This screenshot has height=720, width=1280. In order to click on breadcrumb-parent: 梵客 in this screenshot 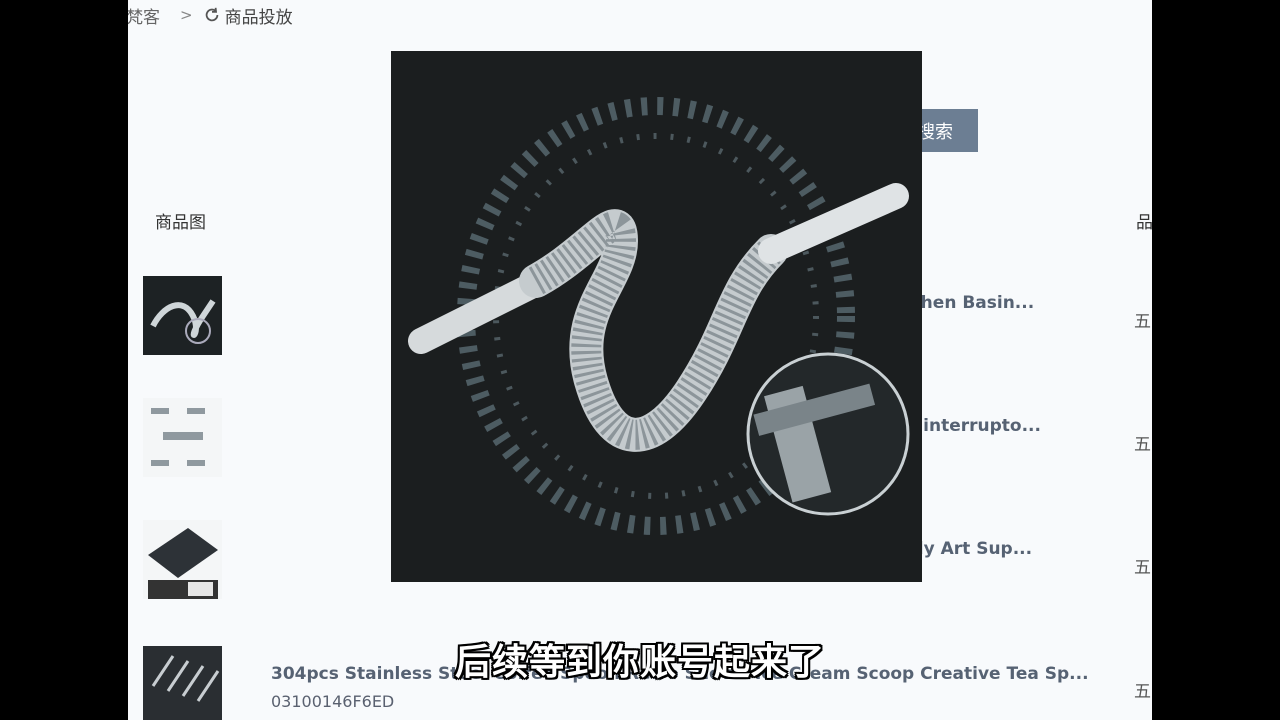, I will do `click(144, 15)`.